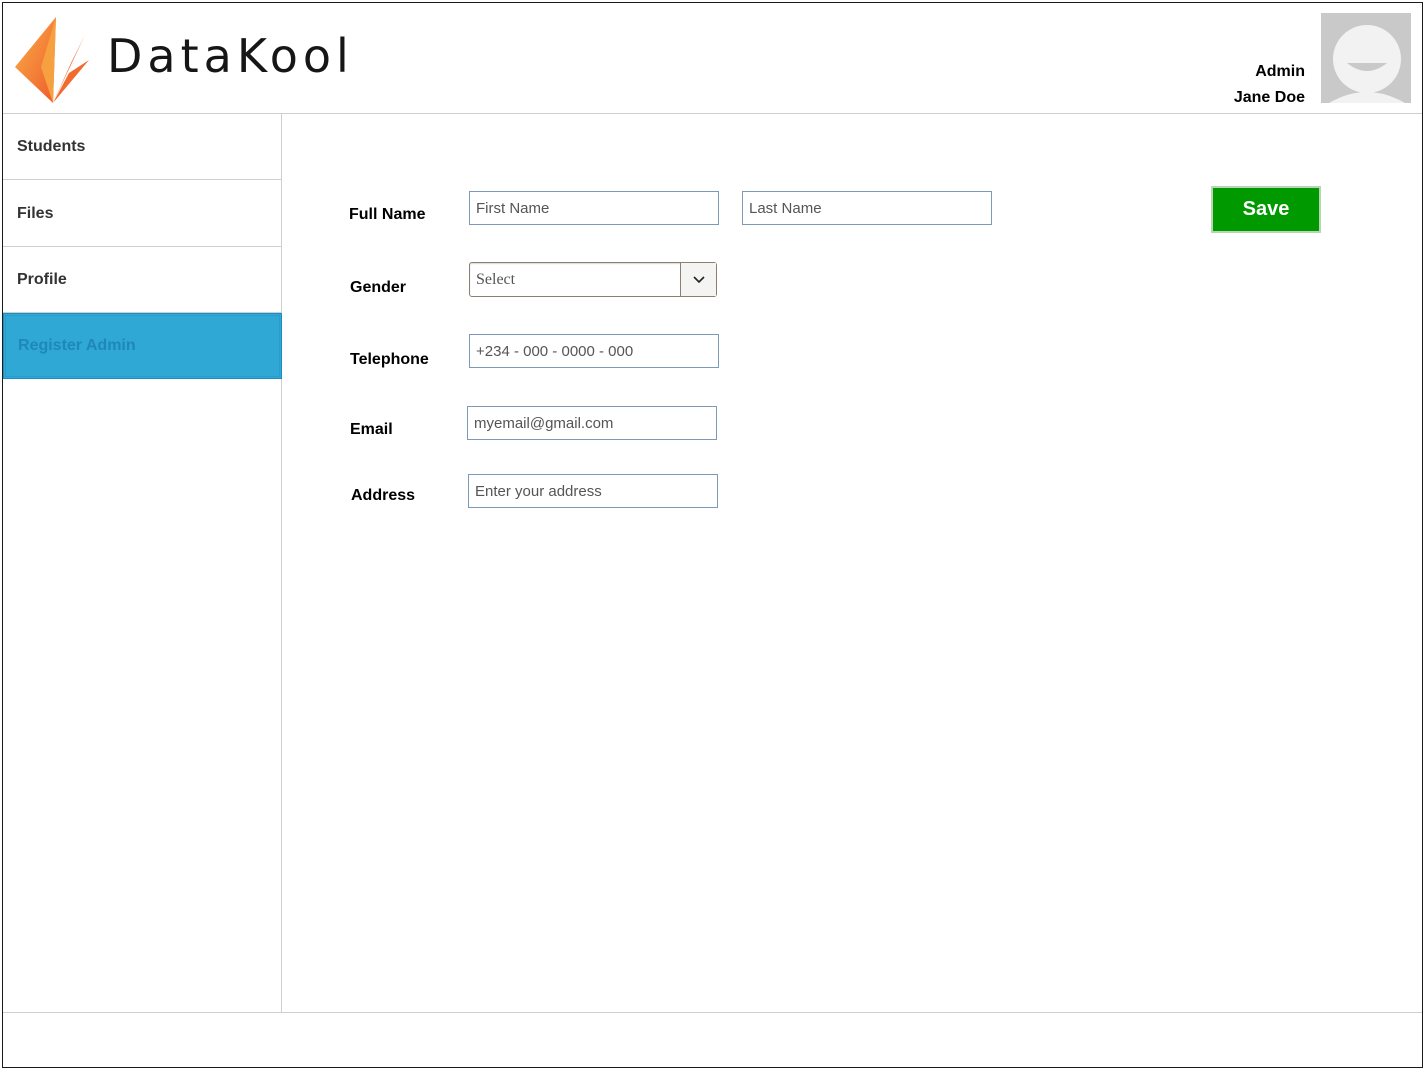 This screenshot has width=1425, height=1070. What do you see at coordinates (1269, 97) in the screenshot?
I see `user-name: Jane Doe` at bounding box center [1269, 97].